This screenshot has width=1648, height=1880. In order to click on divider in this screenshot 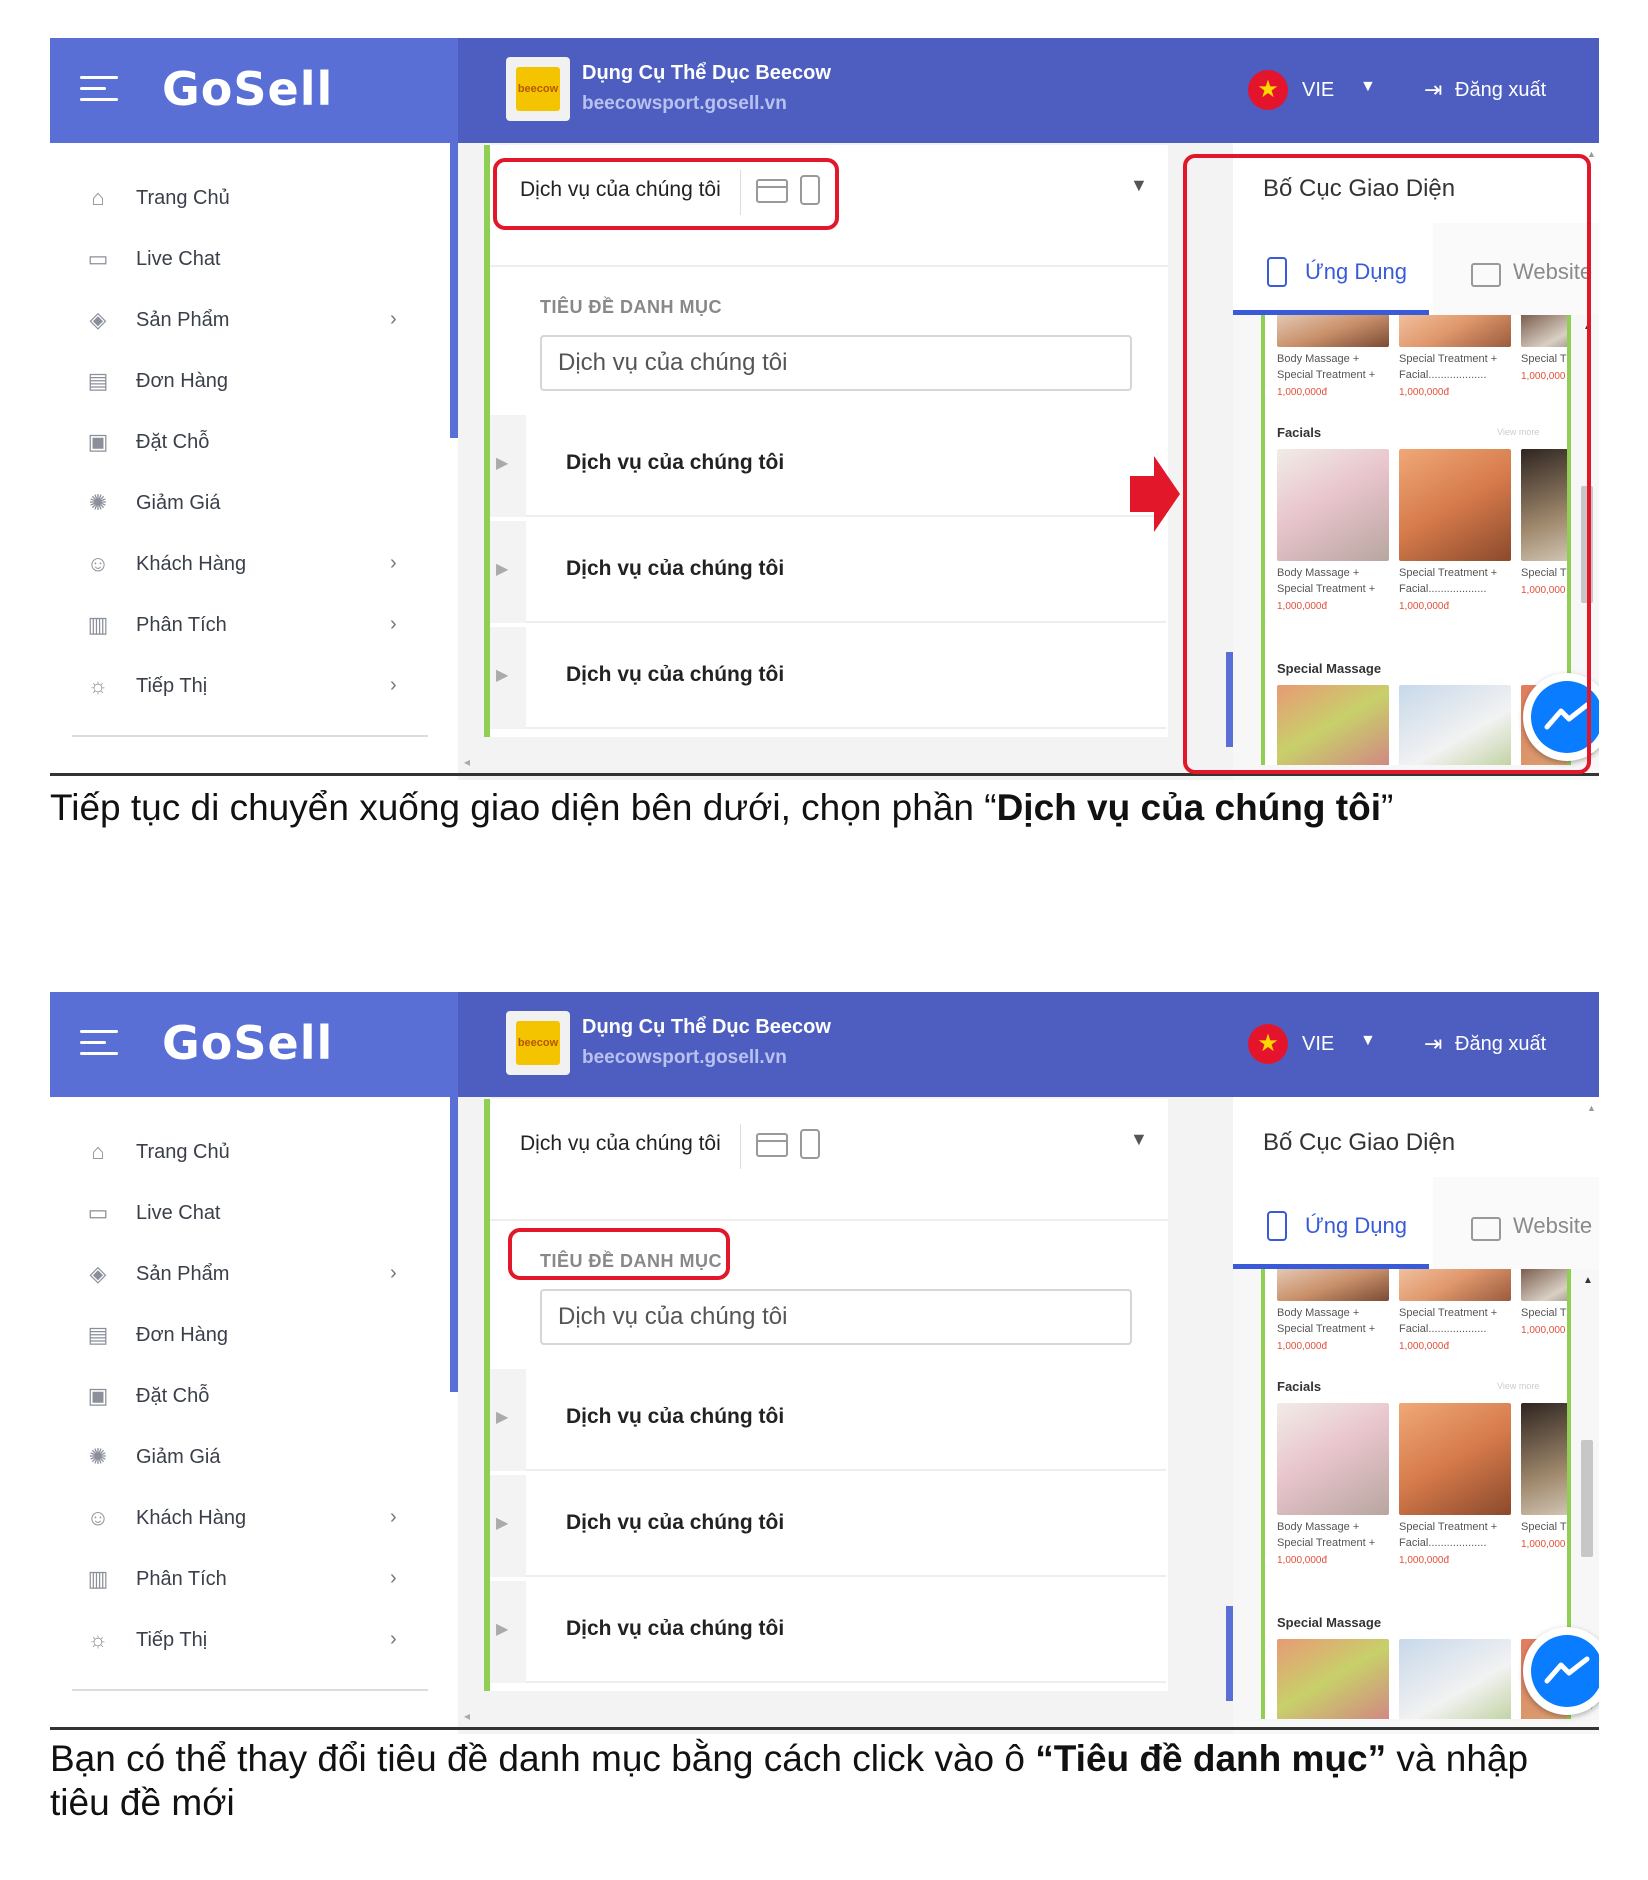, I will do `click(829, 266)`.